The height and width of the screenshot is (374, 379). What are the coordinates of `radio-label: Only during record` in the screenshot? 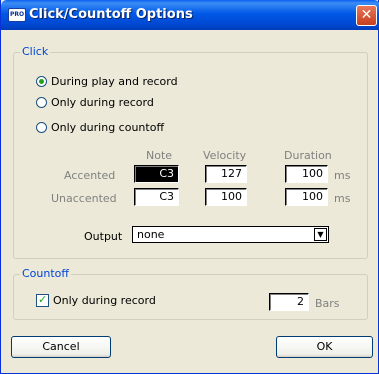 It's located at (102, 102).